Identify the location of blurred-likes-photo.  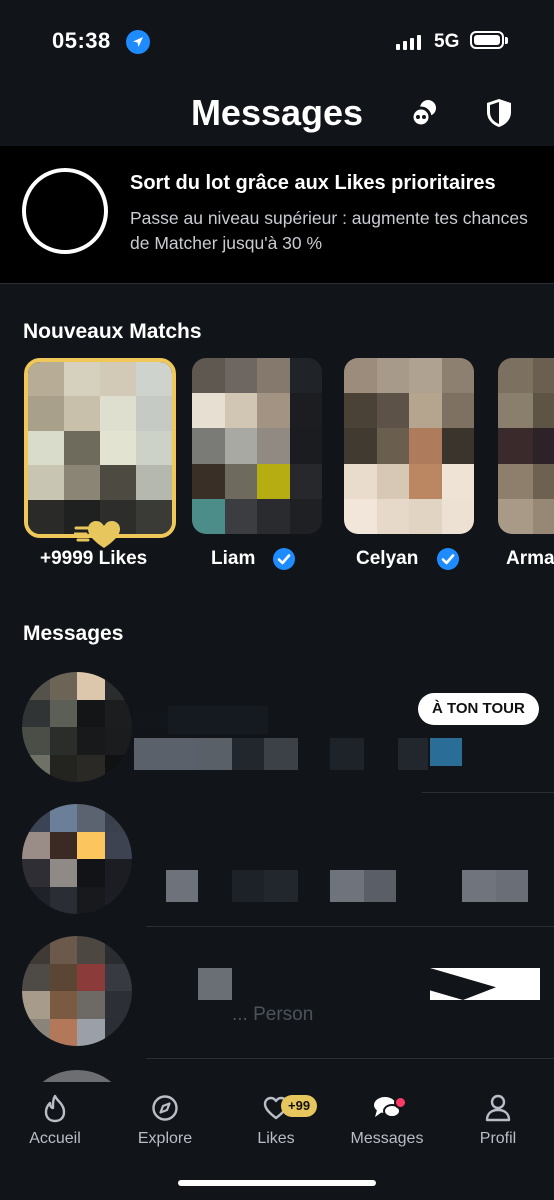
(100, 448).